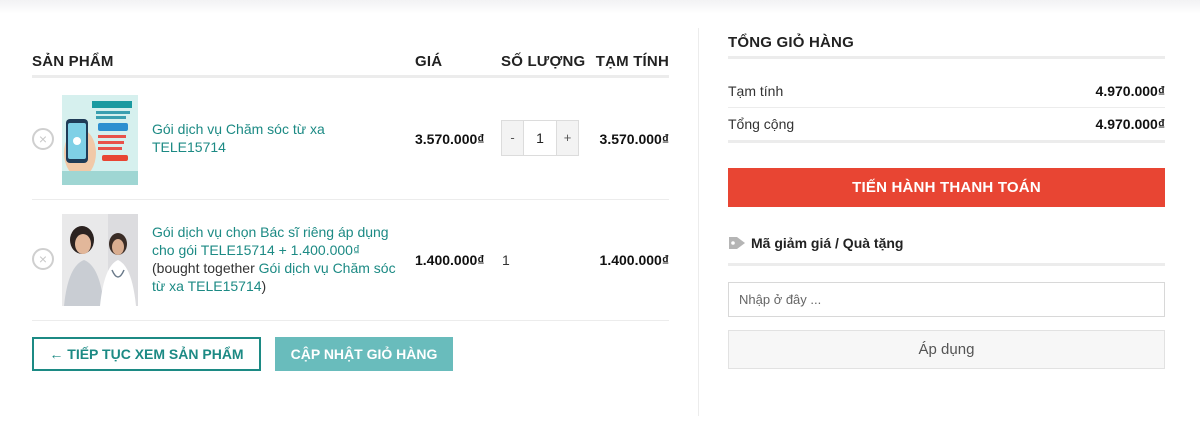 This screenshot has width=1200, height=426. I want to click on total-amount: 4.970.000₫, so click(1130, 124).